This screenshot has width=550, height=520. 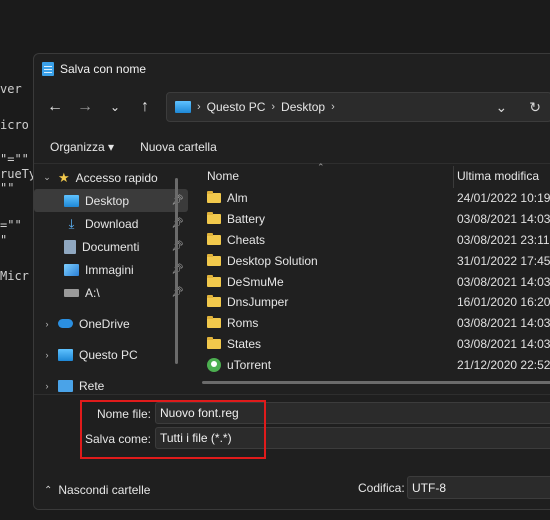 I want to click on file-date: 03/08/2021 23:11, so click(x=503, y=239).